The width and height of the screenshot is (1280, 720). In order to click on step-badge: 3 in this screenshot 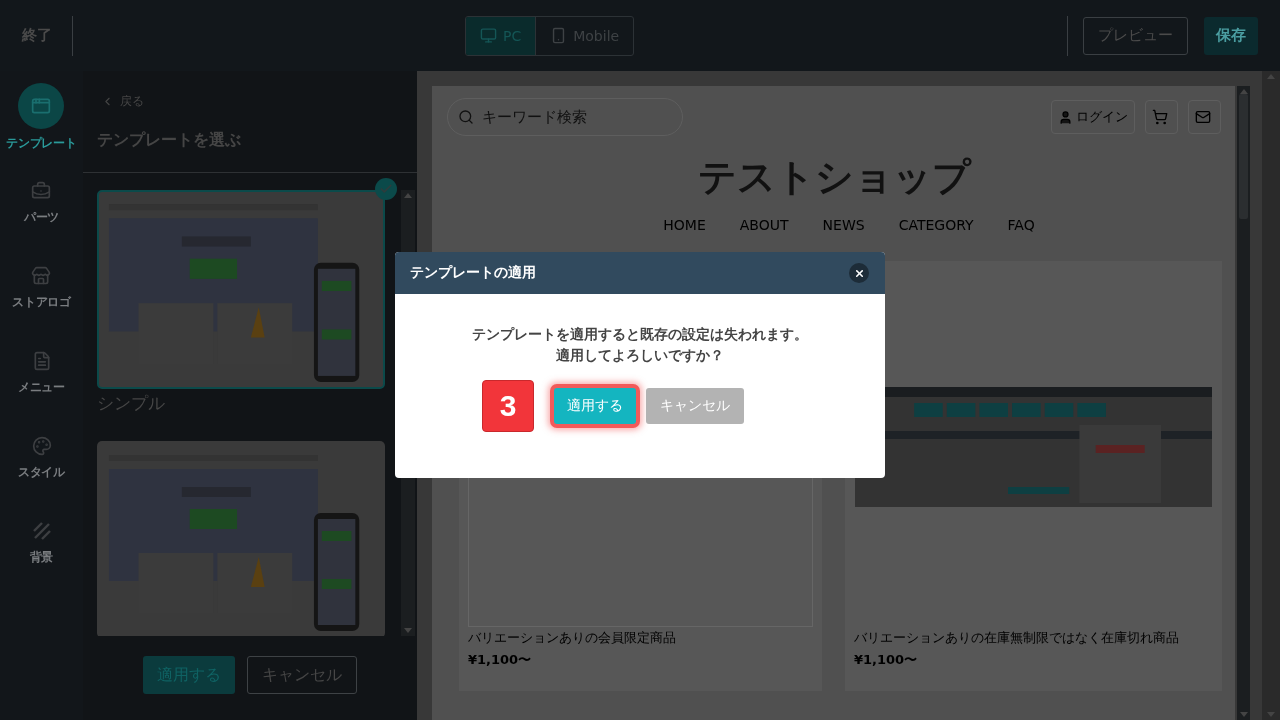, I will do `click(508, 406)`.